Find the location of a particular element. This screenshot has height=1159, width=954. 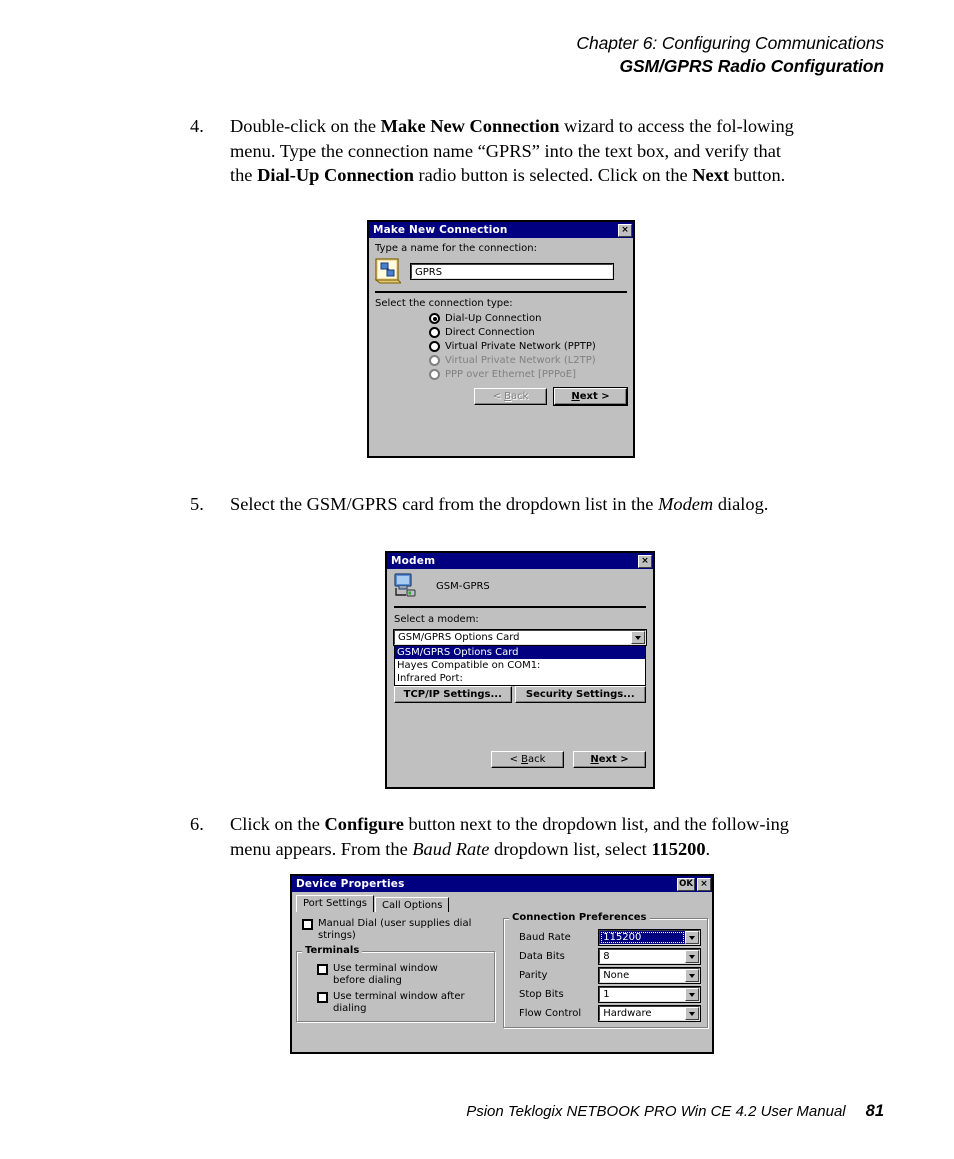

radio-label-vpn-l2tp: Virtual Private Network (L2TP) is located at coordinates (520, 360).